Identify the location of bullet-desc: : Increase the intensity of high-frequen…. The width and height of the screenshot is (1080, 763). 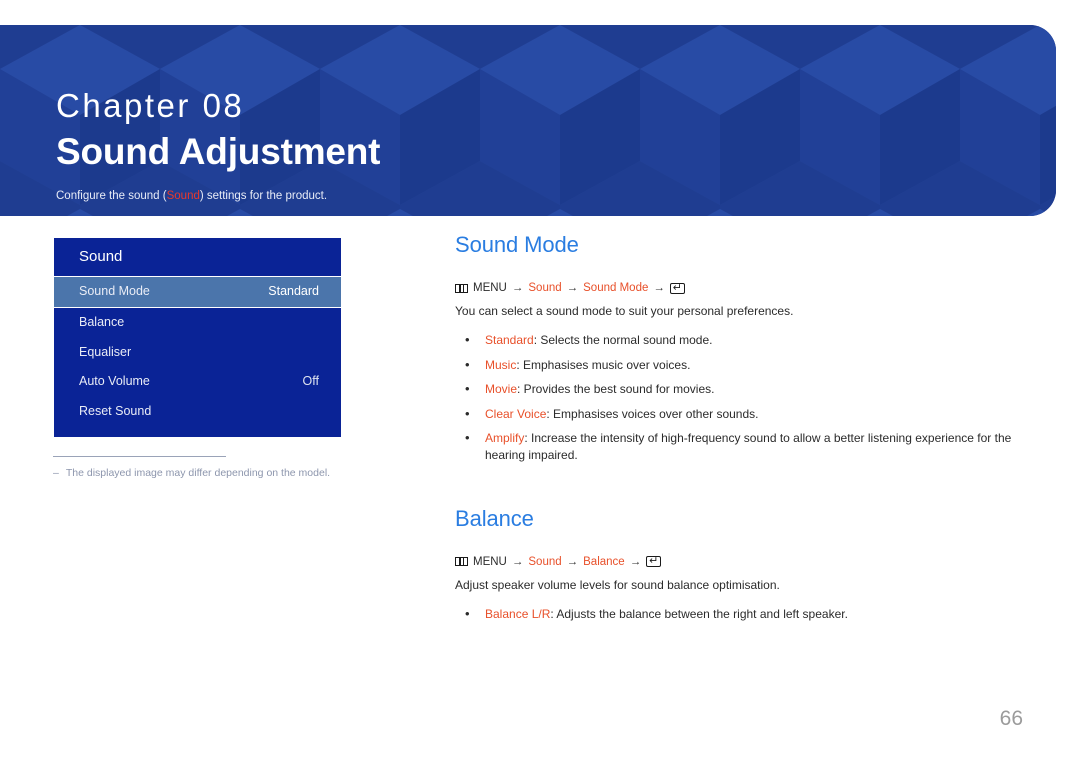
(748, 446).